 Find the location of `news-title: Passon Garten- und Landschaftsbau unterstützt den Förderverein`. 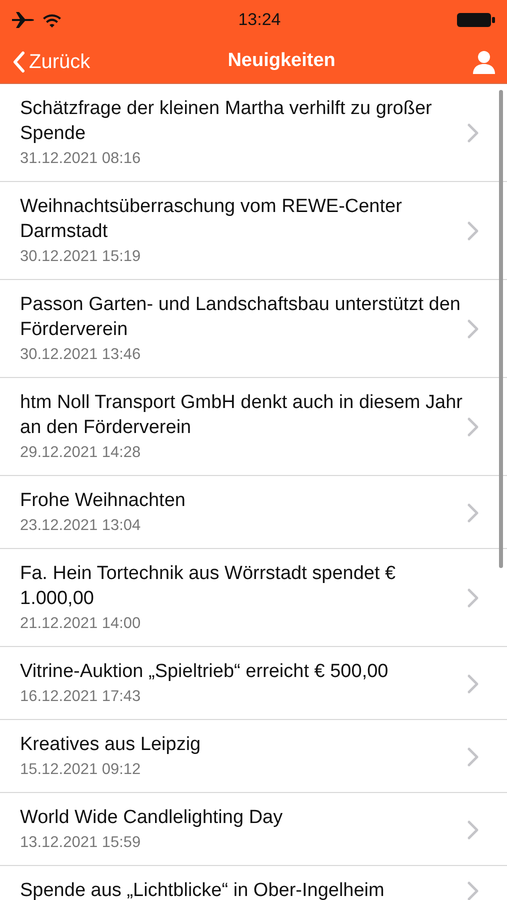

news-title: Passon Garten- und Landschaftsbau unterstützt den Förderverein is located at coordinates (241, 317).